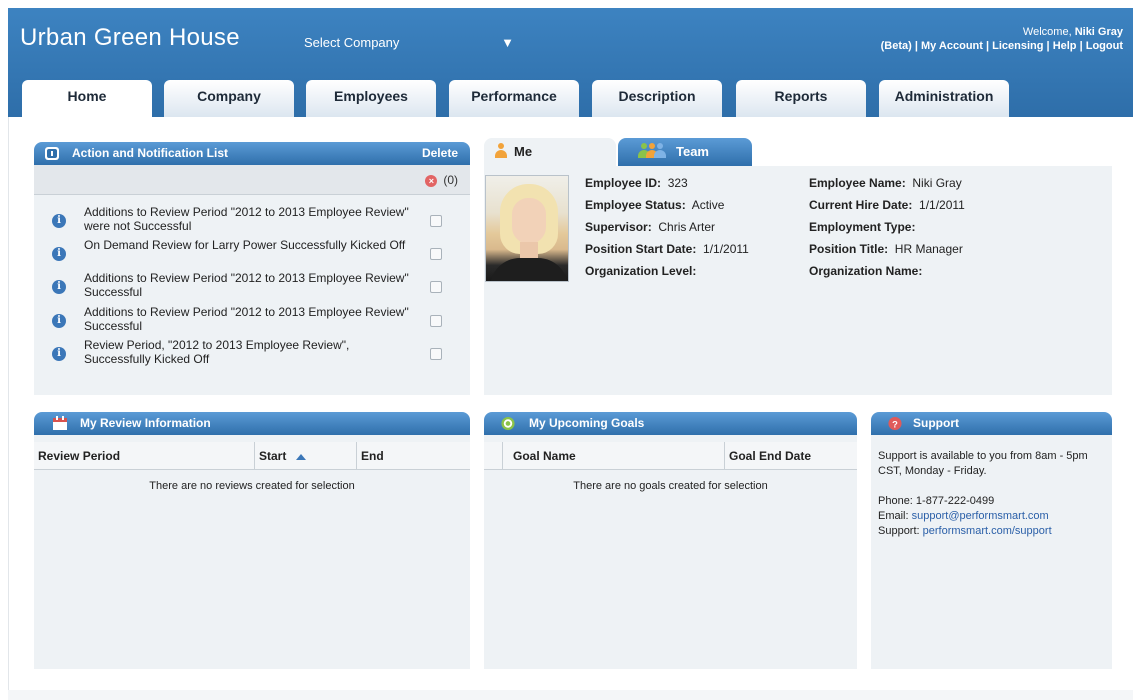 Image resolution: width=1133 pixels, height=700 pixels. I want to click on support-phone: Phone: 1-877-222-0499, so click(936, 501).